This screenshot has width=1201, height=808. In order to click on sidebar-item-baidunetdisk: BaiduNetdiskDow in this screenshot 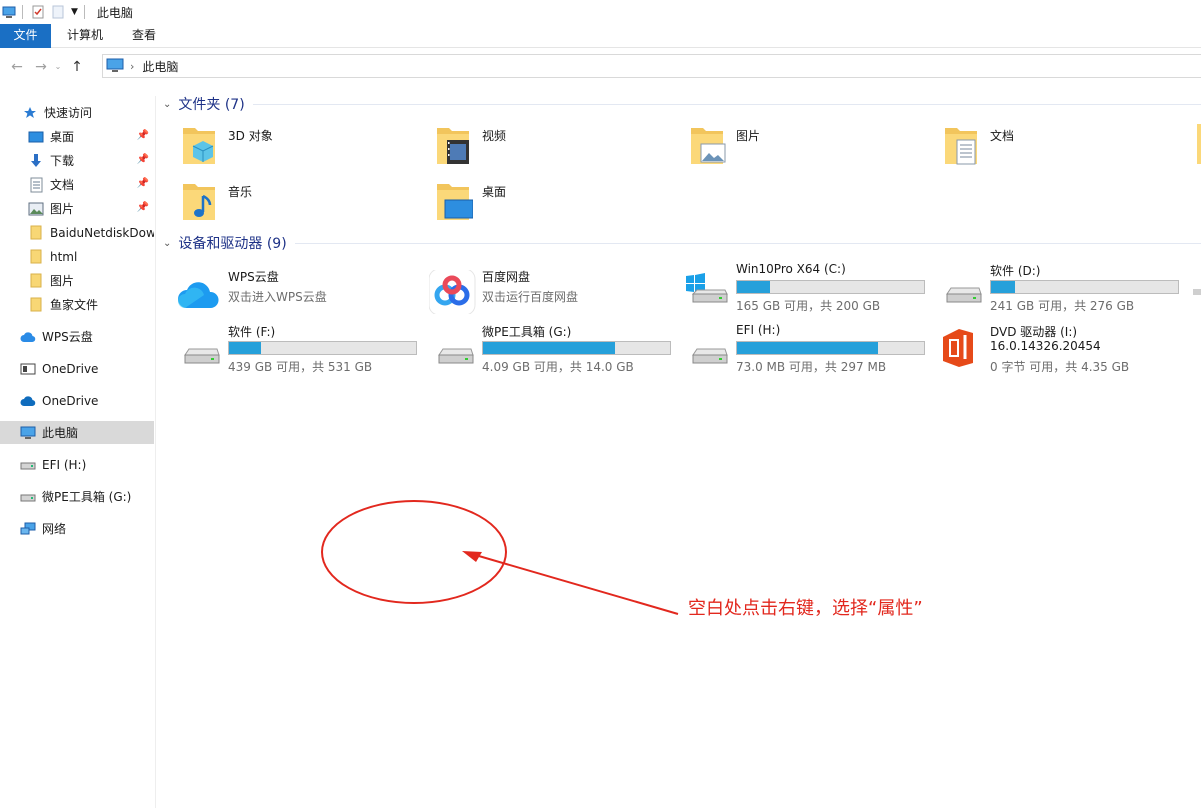, I will do `click(77, 232)`.